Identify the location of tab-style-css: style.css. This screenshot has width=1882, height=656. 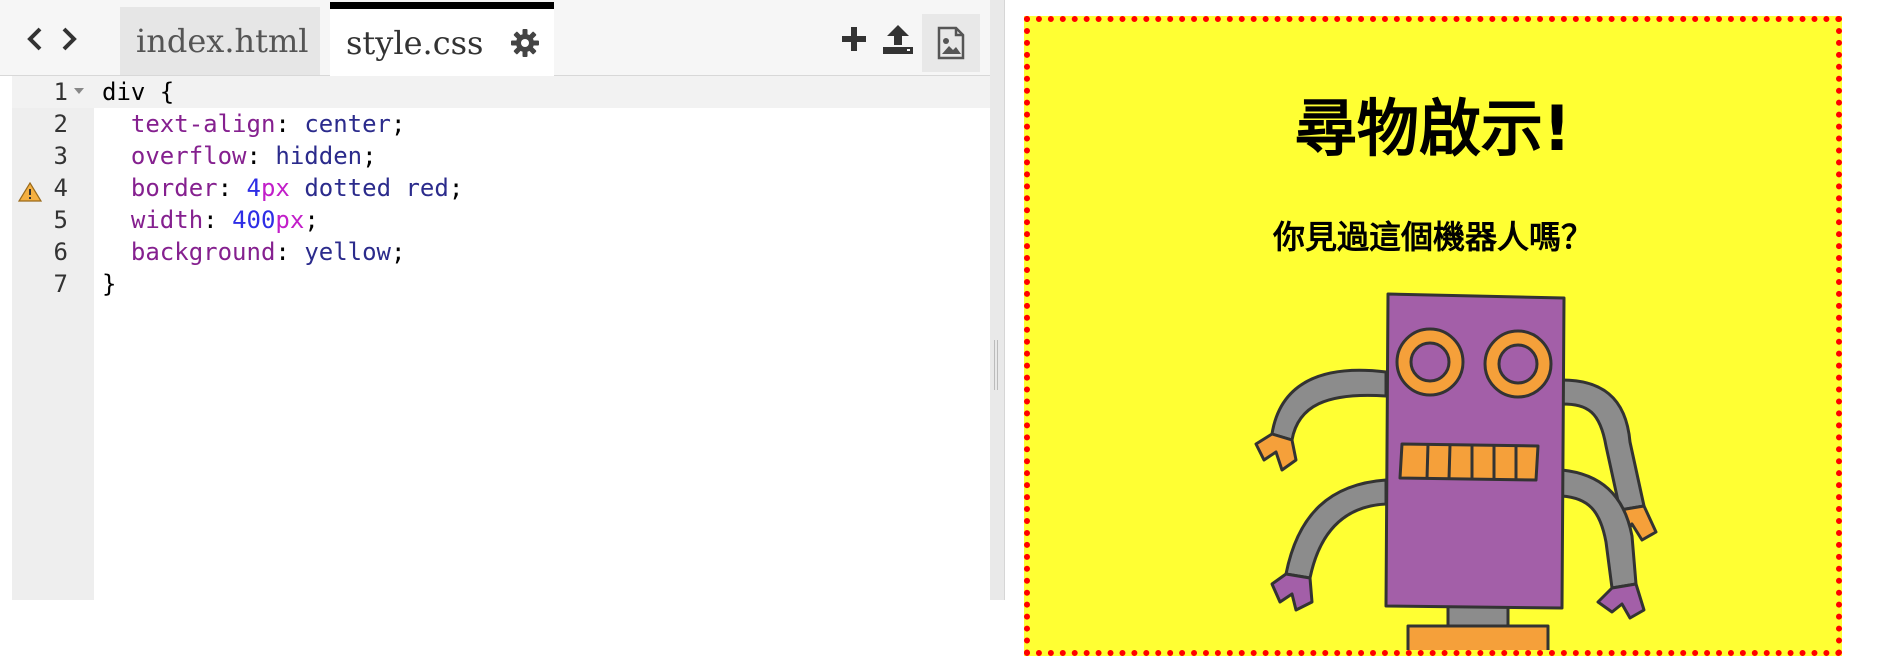
(442, 39).